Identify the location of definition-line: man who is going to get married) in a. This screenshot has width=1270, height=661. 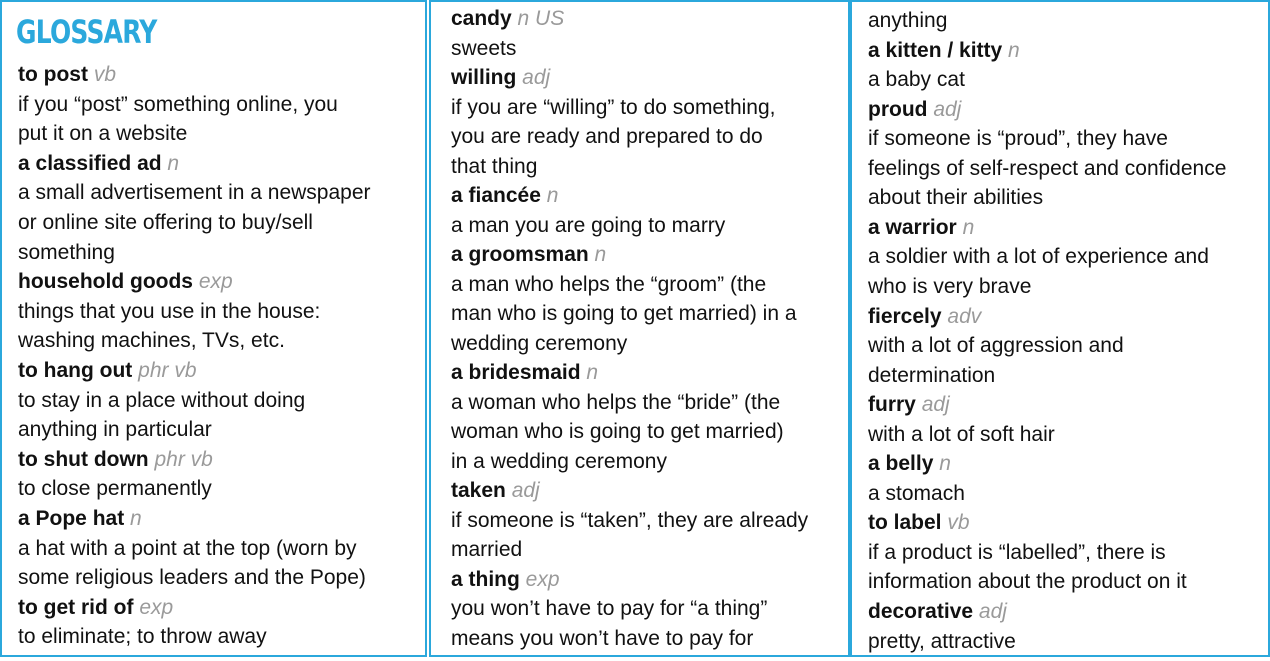
(624, 313).